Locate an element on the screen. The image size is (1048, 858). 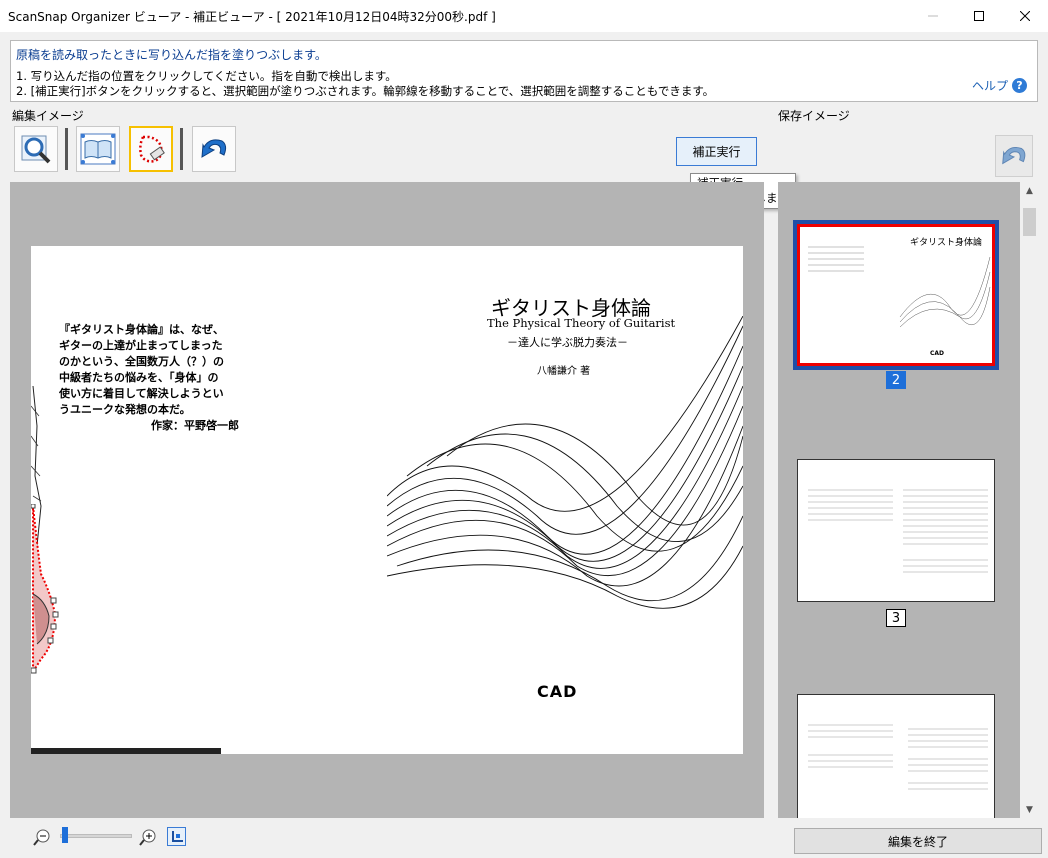
blurb-line: 中級者たちの悩みを、「身体」の is located at coordinates (139, 377).